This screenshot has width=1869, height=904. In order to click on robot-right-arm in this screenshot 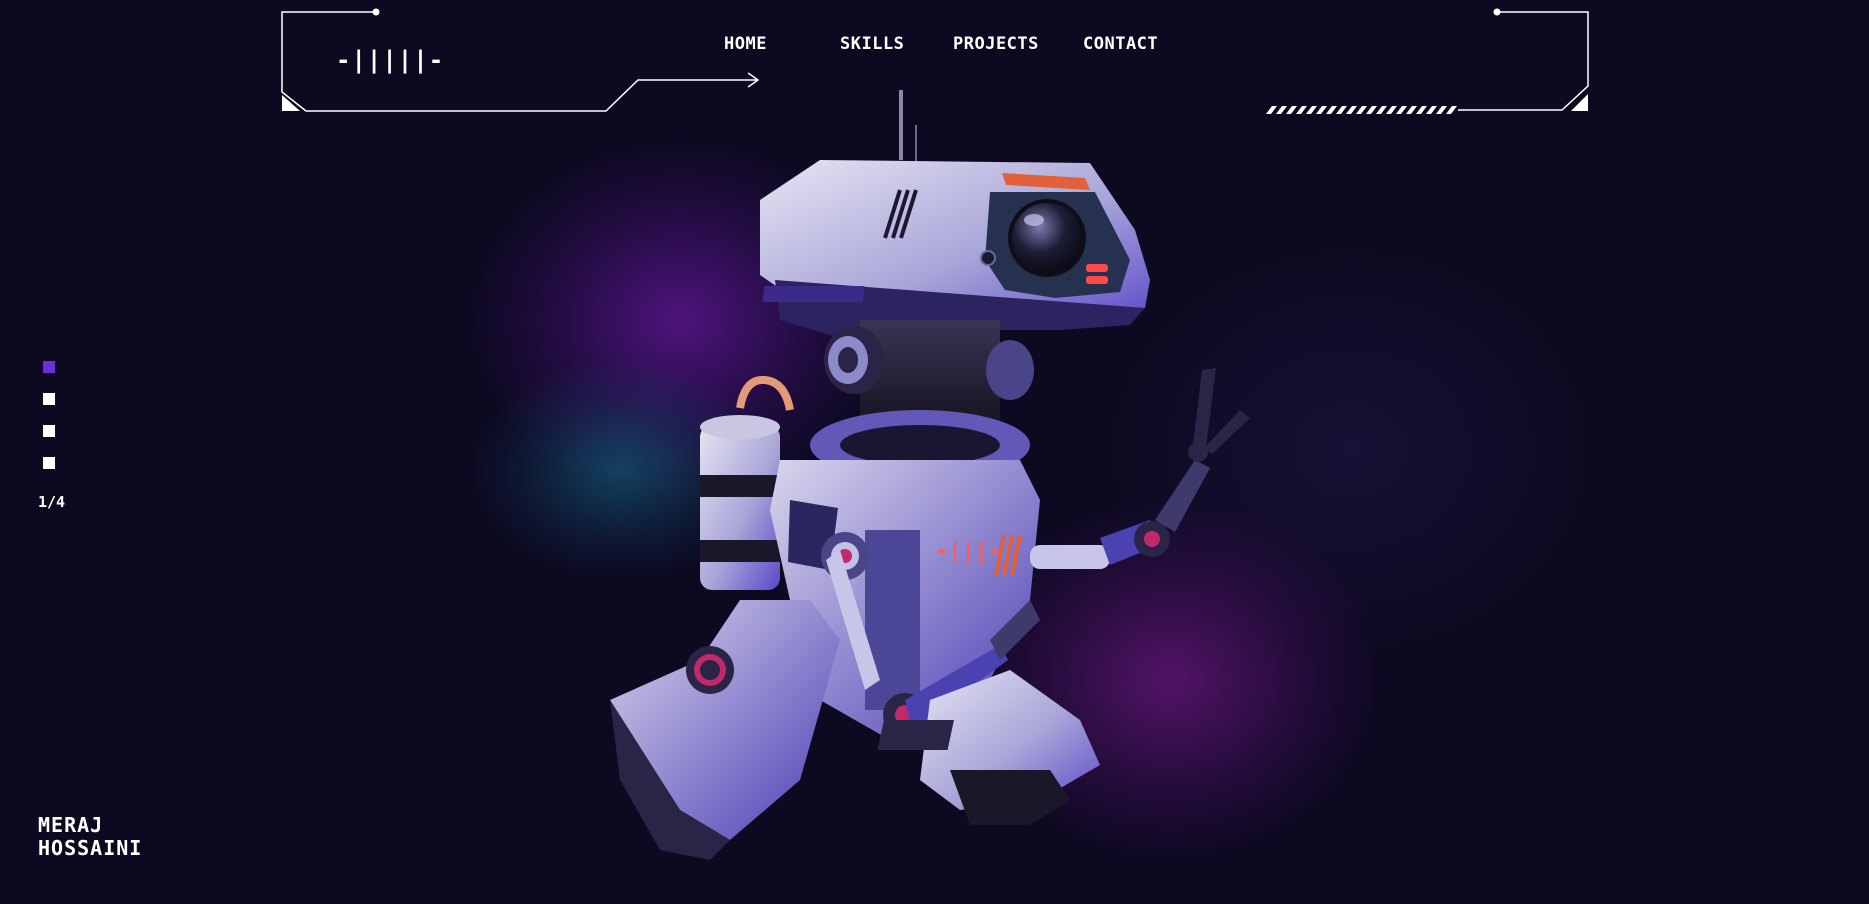, I will do `click(1140, 468)`.